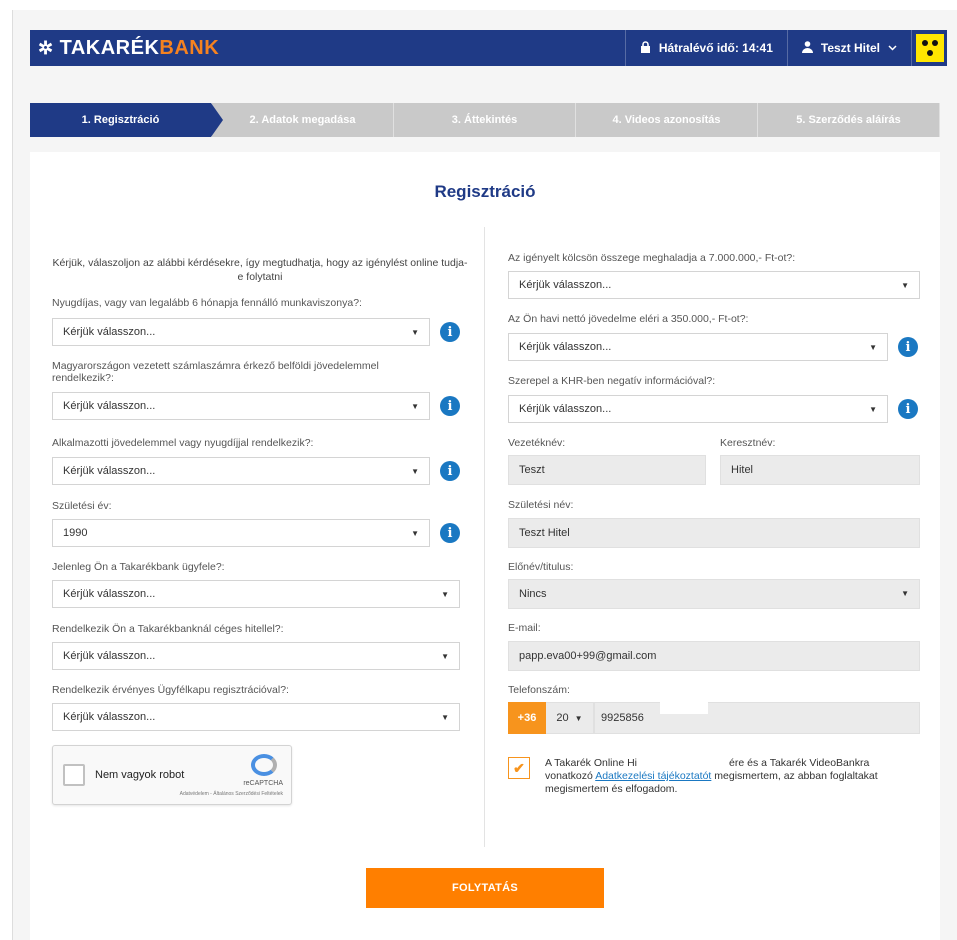  Describe the element at coordinates (241, 533) in the screenshot. I see `birth-year-select: 1990 ▼` at that location.